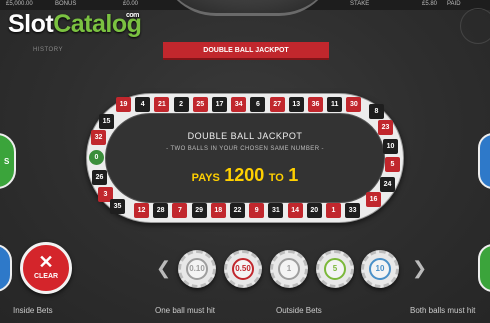 The image size is (490, 323). I want to click on chip-0-10: 0.10, so click(197, 269).